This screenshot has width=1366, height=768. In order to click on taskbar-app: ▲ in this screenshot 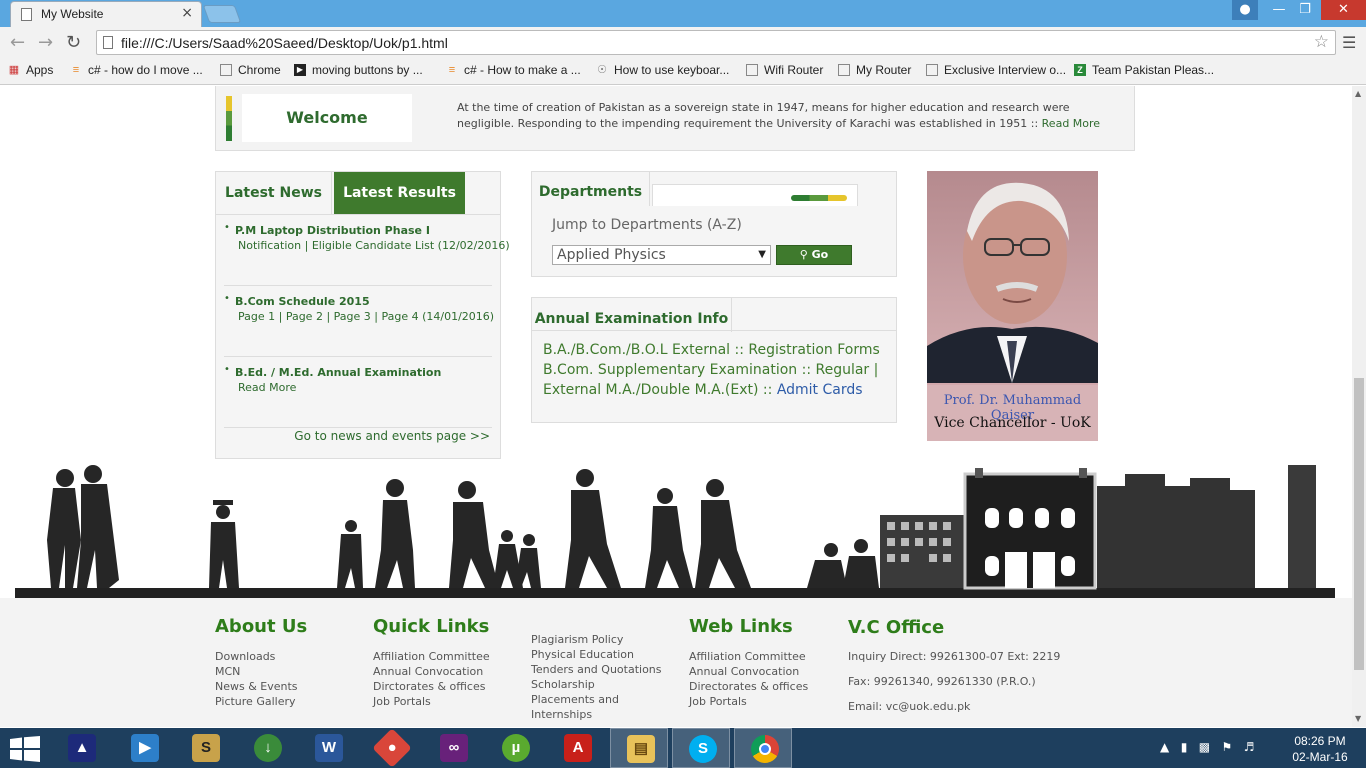, I will do `click(81, 748)`.